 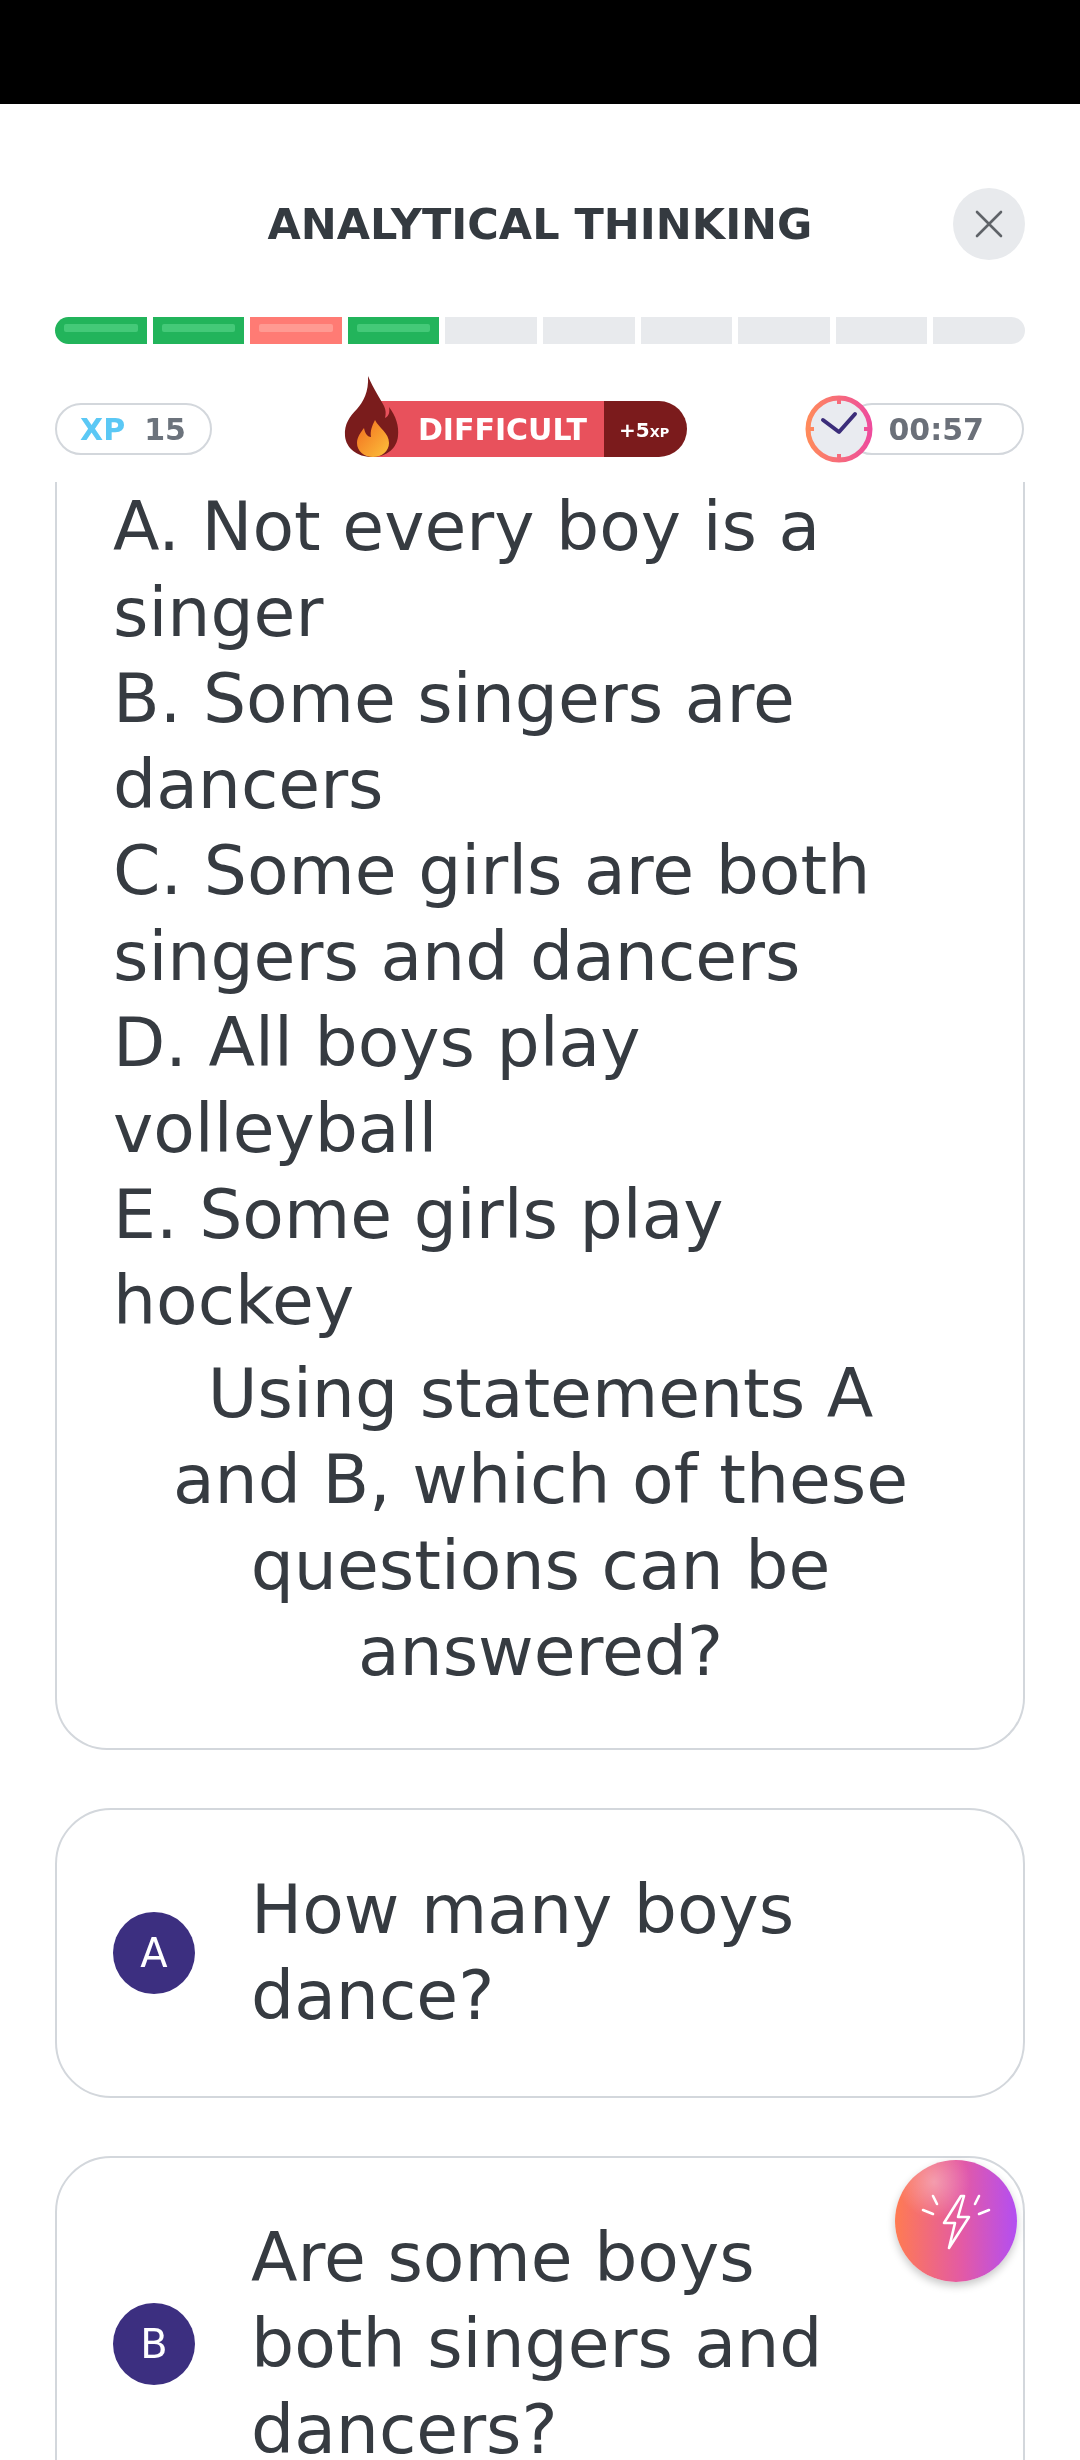 I want to click on clock-icon, so click(x=838, y=429).